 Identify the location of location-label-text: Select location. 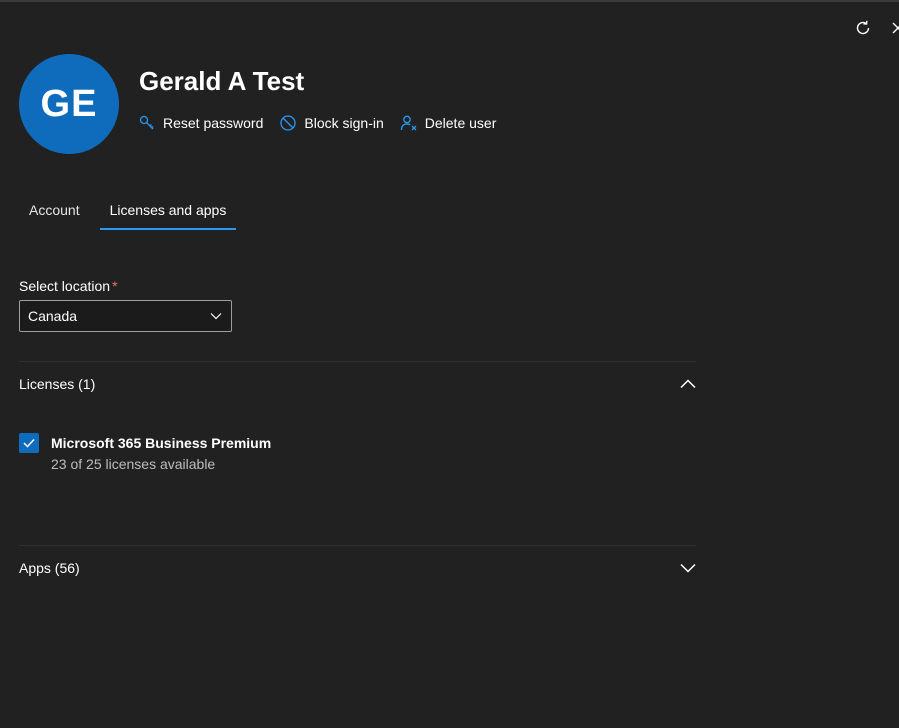
(65, 286).